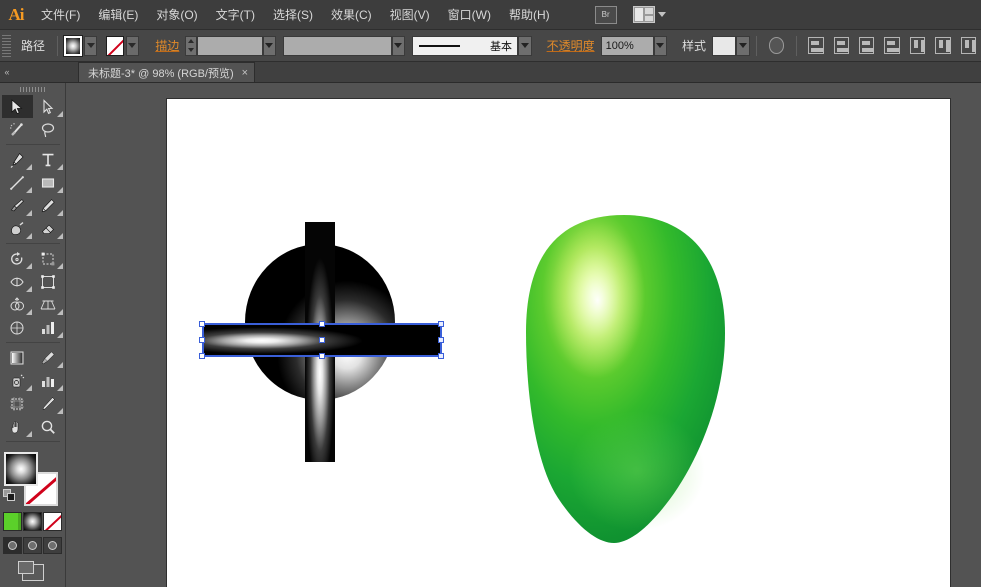 This screenshot has height=587, width=981. What do you see at coordinates (114, 45) in the screenshot?
I see `stroke-color-swatch` at bounding box center [114, 45].